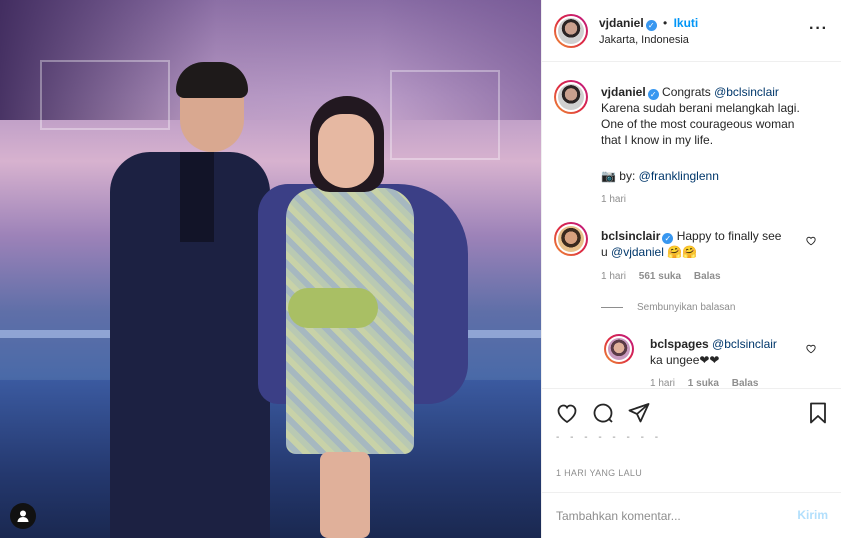  Describe the element at coordinates (571, 239) in the screenshot. I see `comment-avatar` at that location.